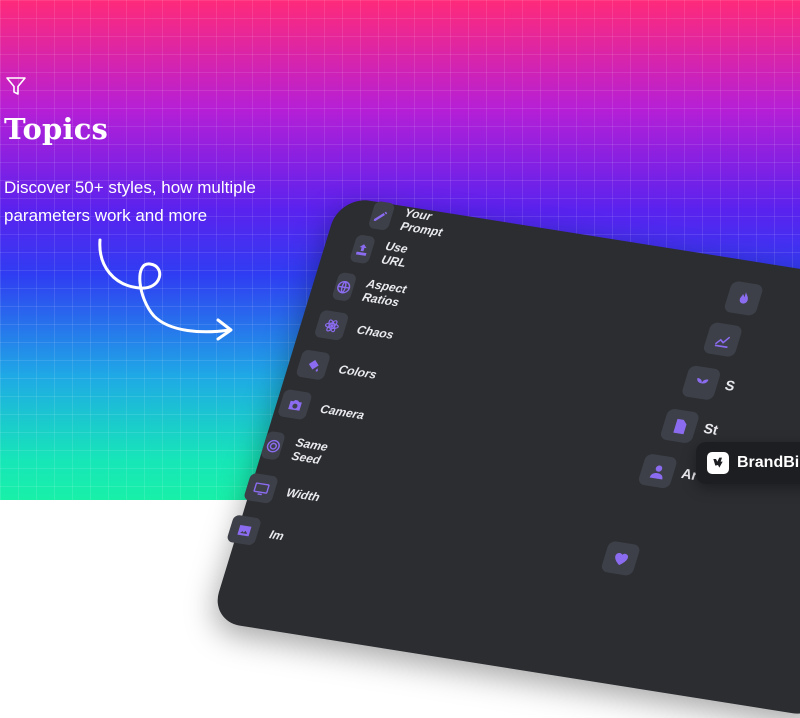 The height and width of the screenshot is (718, 800). I want to click on list-item-label: Same Seed, so click(309, 451).